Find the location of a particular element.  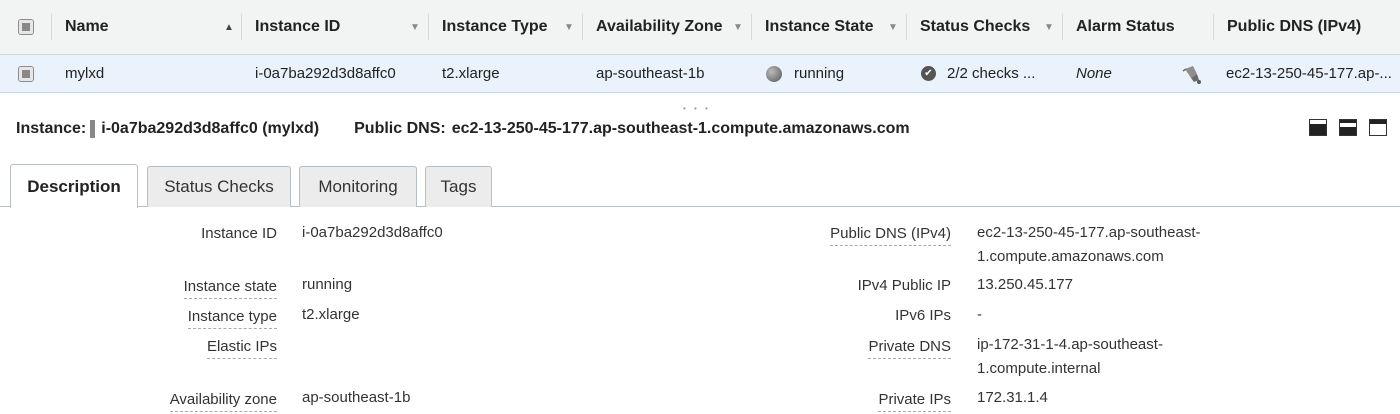

alarm-bell-icon is located at coordinates (1191, 73).